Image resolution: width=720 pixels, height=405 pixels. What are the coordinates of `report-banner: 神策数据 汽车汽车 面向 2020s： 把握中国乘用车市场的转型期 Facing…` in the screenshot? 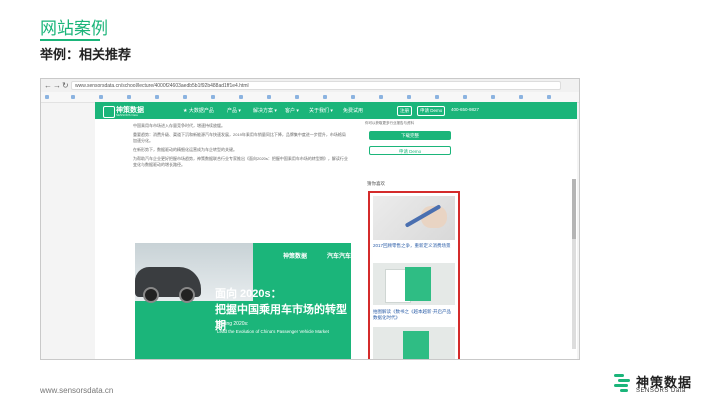 It's located at (243, 301).